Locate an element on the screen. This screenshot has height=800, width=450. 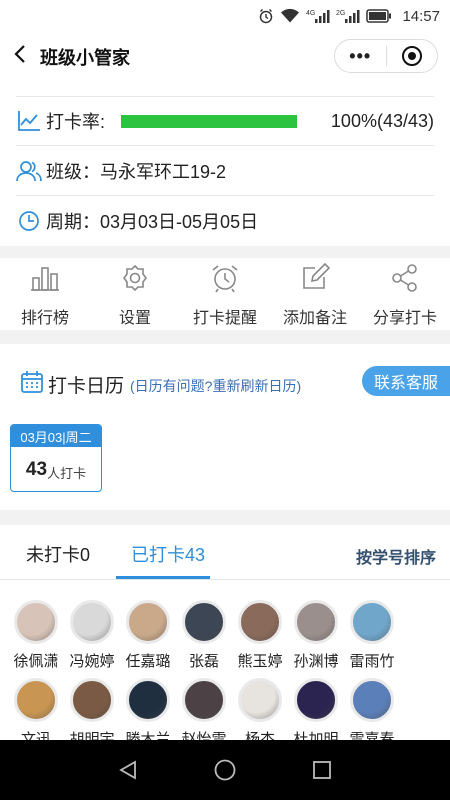
page-title: 班级小管家 is located at coordinates (85, 58).